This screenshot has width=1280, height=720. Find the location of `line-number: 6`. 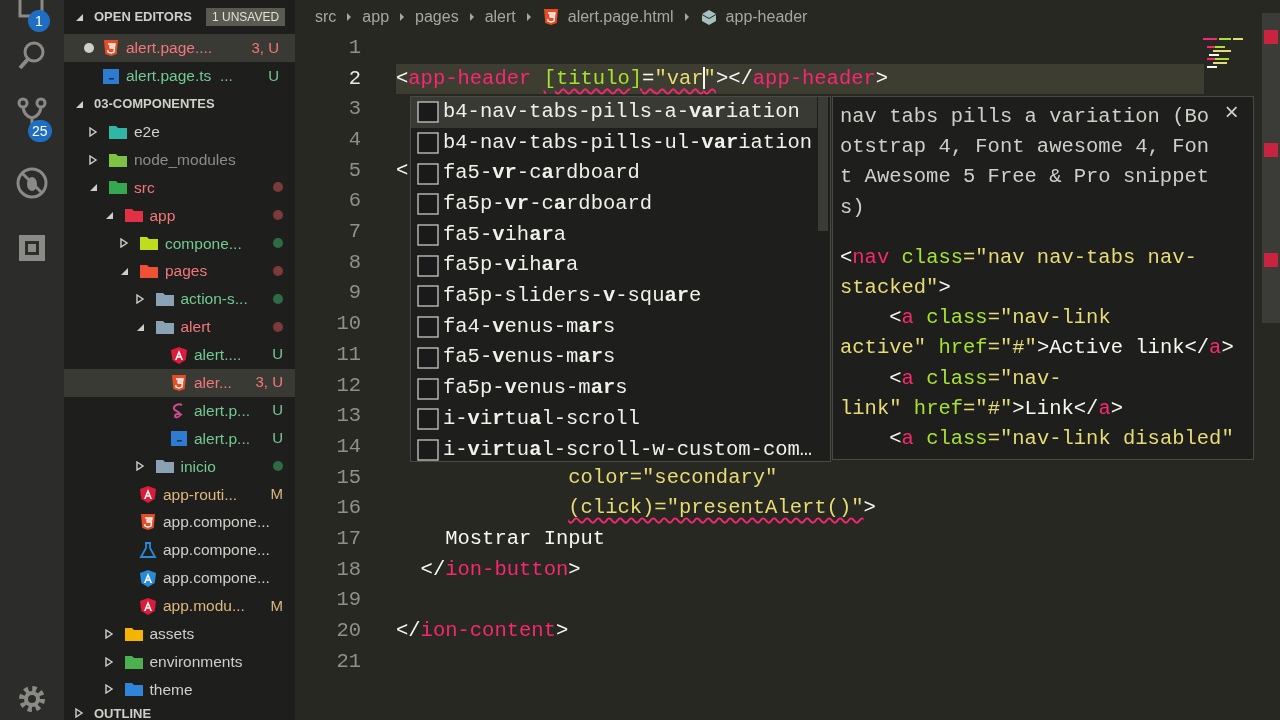

line-number: 6 is located at coordinates (354, 201).